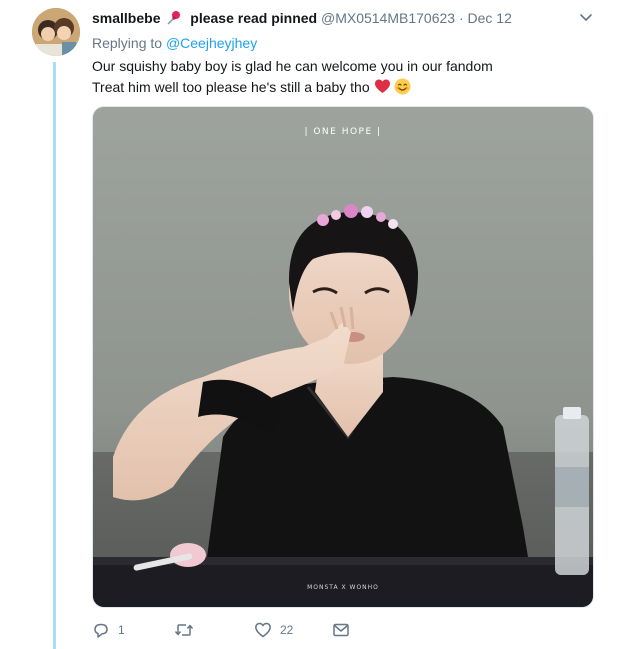  I want to click on photo-watermark-top: | ONE HOPE |, so click(343, 132).